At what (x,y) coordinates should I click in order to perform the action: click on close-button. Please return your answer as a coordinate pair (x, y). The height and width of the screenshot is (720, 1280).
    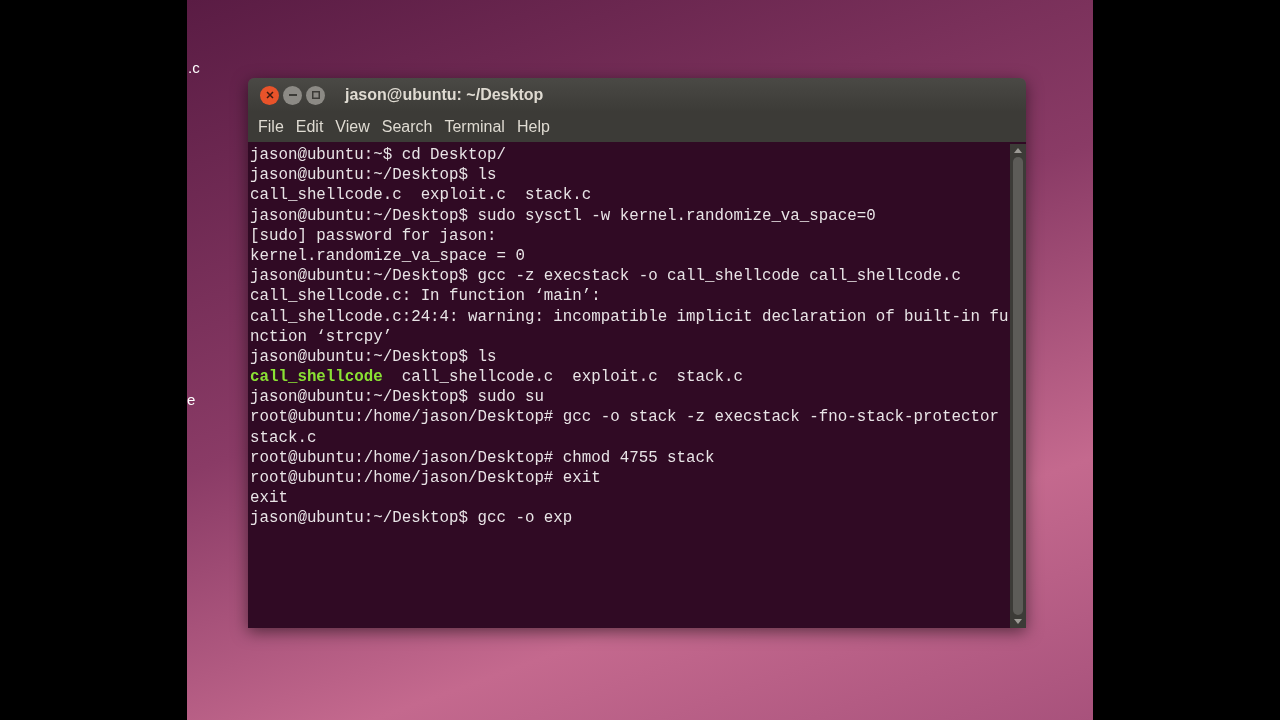
    Looking at the image, I should click on (269, 95).